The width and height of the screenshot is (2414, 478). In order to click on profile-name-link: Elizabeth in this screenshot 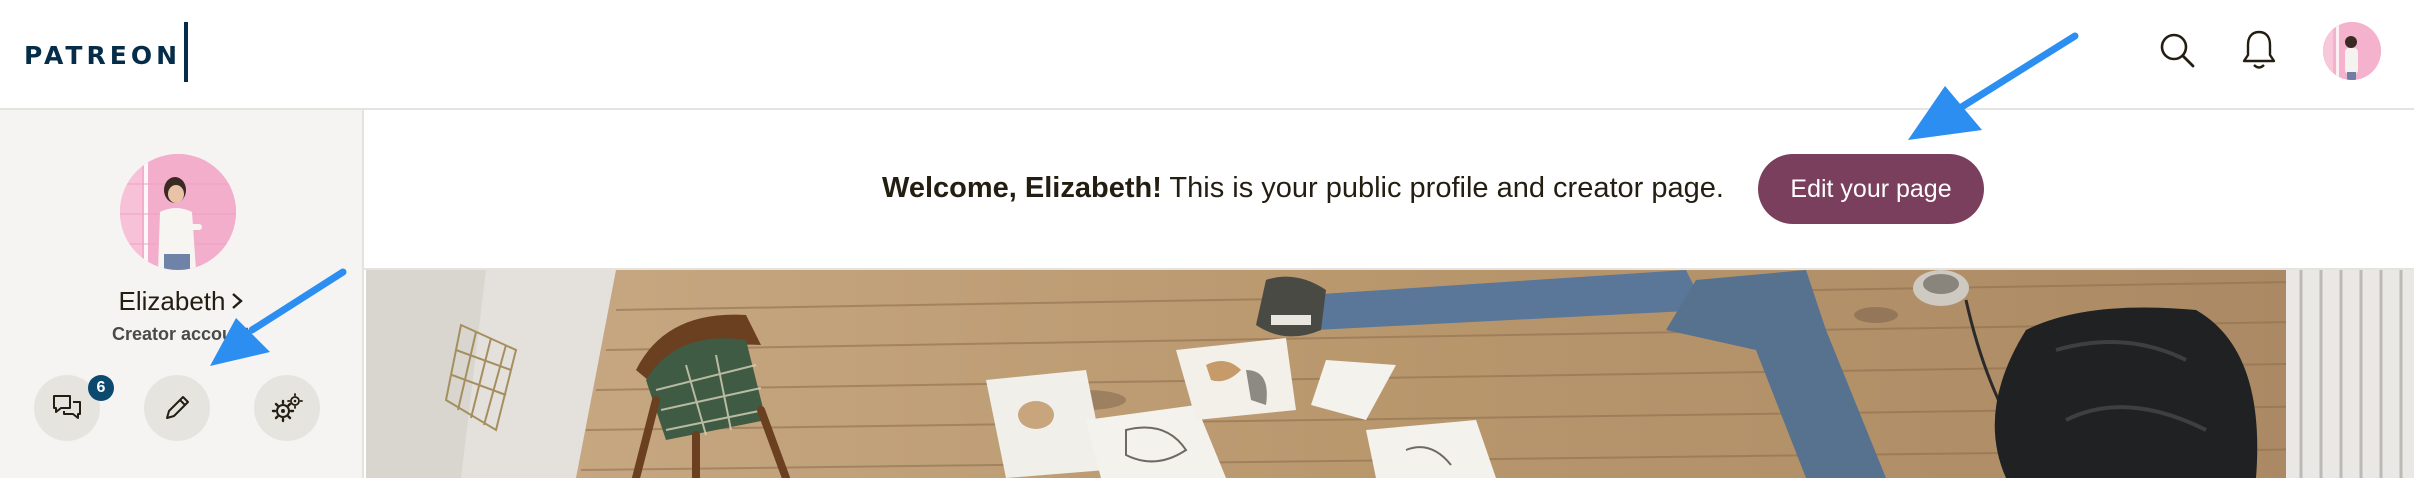, I will do `click(181, 301)`.